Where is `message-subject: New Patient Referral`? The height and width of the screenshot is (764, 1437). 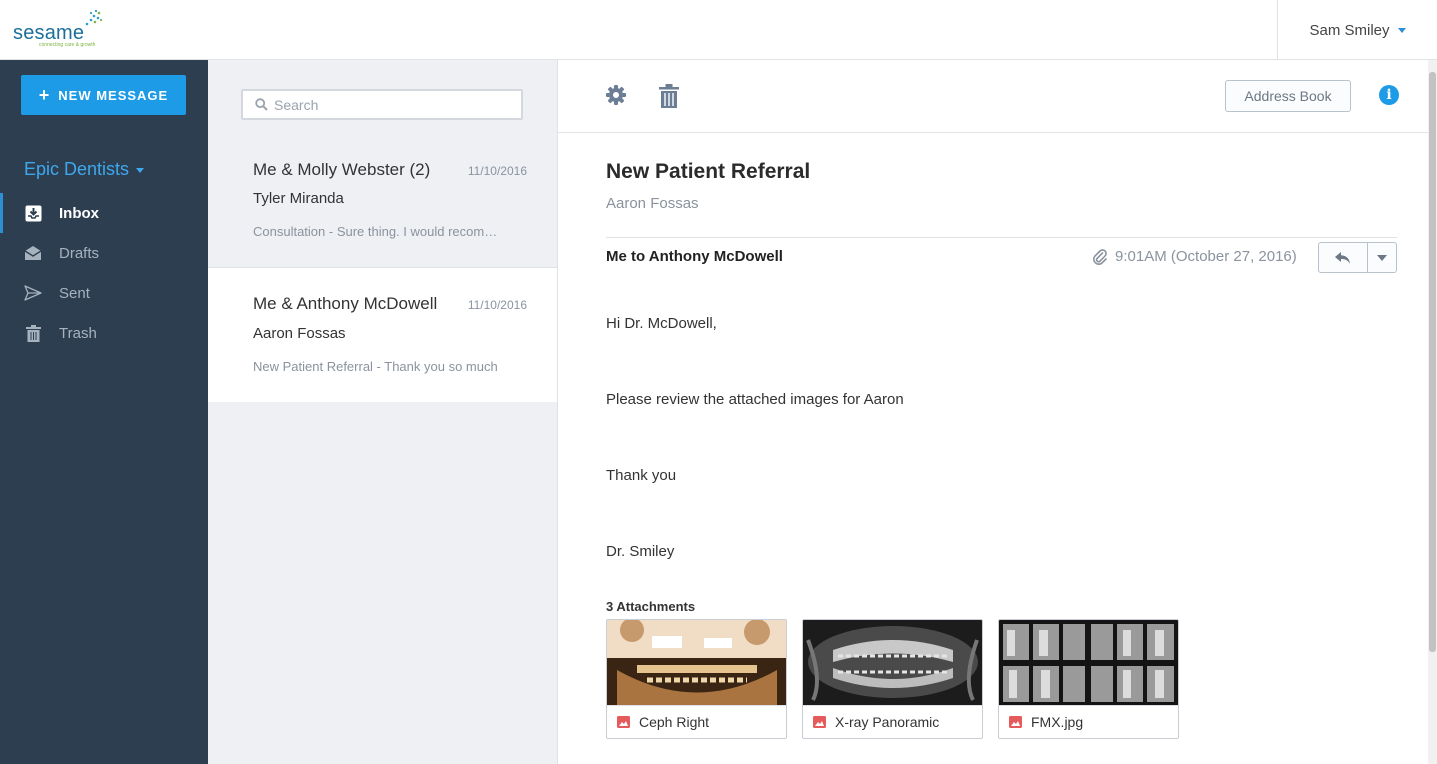
message-subject: New Patient Referral is located at coordinates (708, 171).